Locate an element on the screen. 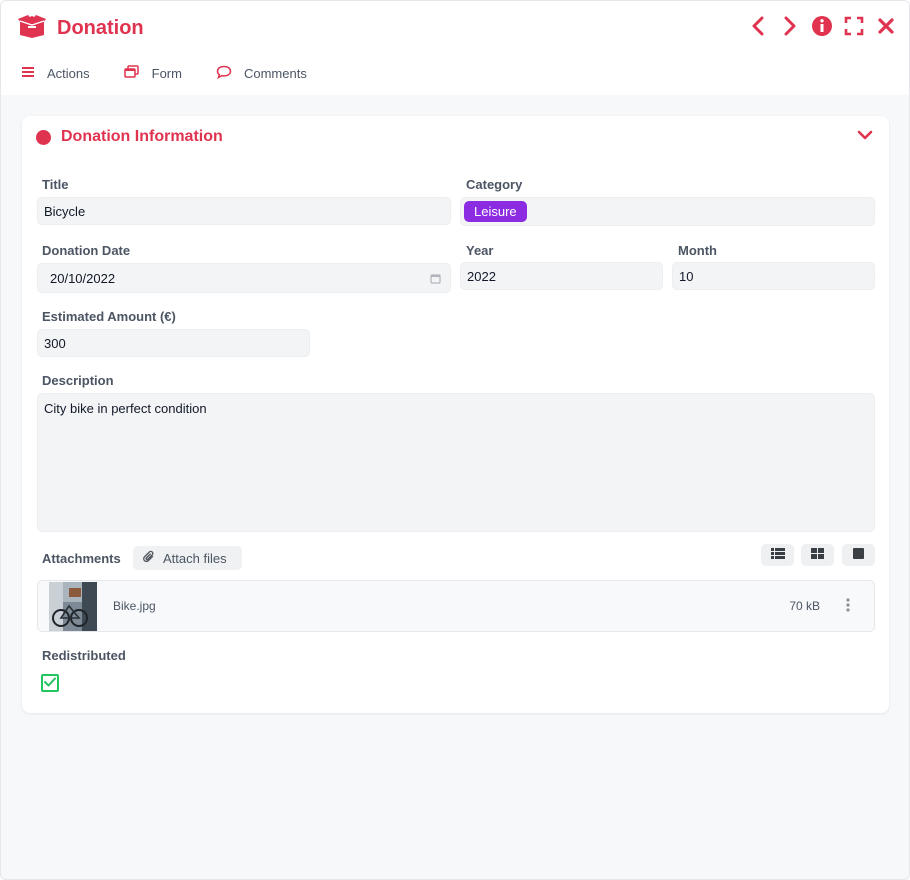 This screenshot has height=880, width=910. donation-date-value: 20/10/2022 is located at coordinates (83, 278).